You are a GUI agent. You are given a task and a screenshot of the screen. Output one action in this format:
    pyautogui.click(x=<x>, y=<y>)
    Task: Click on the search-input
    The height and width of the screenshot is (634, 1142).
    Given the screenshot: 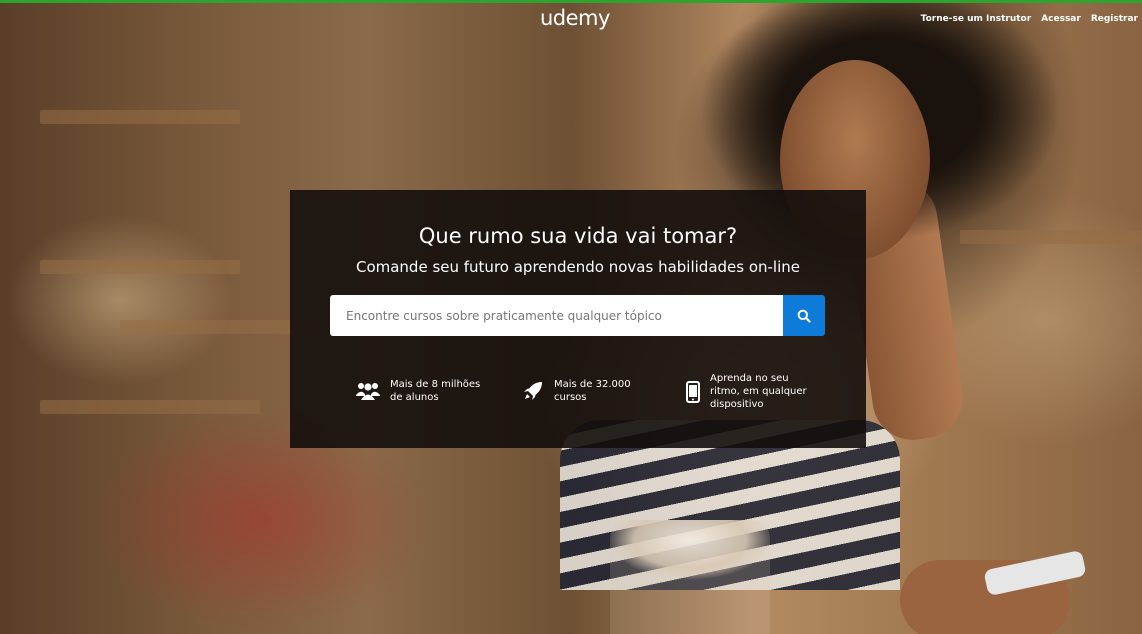 What is the action you would take?
    pyautogui.click(x=556, y=315)
    